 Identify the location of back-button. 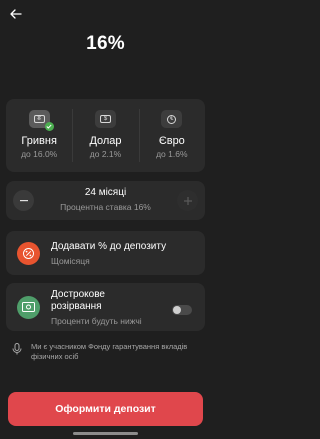
(16, 14).